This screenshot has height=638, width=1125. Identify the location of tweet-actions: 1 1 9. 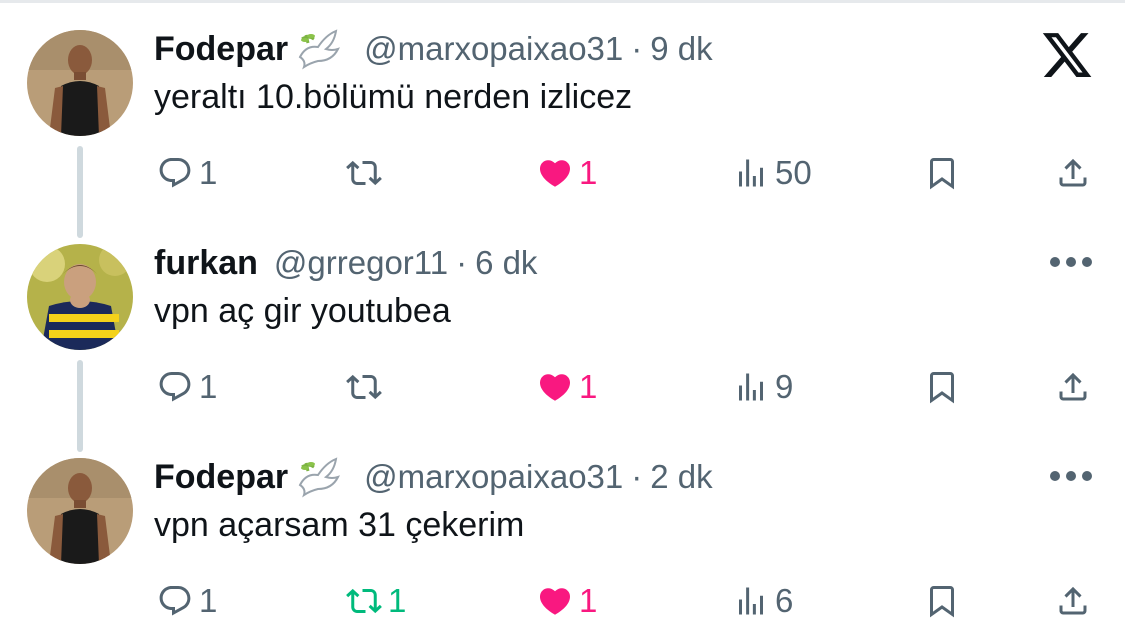
(562, 387).